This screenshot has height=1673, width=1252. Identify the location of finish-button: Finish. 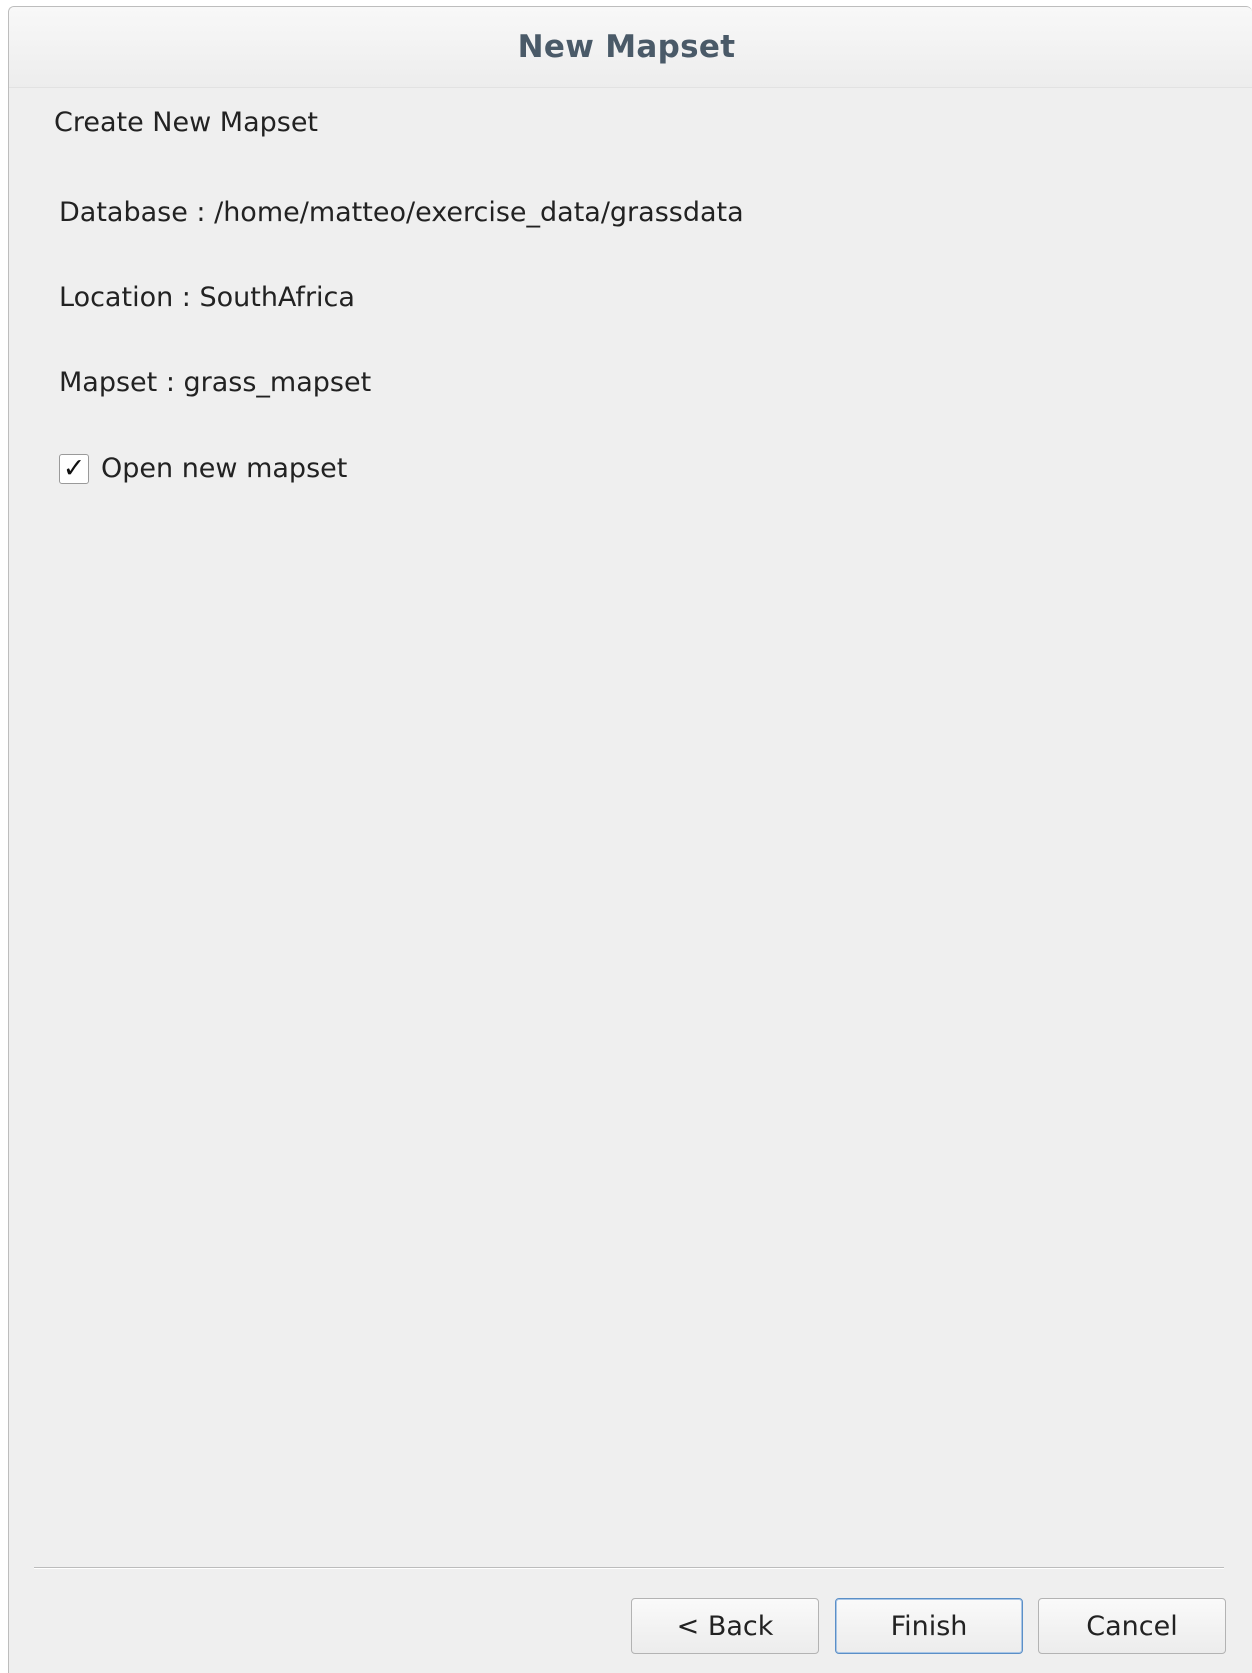
(929, 1626).